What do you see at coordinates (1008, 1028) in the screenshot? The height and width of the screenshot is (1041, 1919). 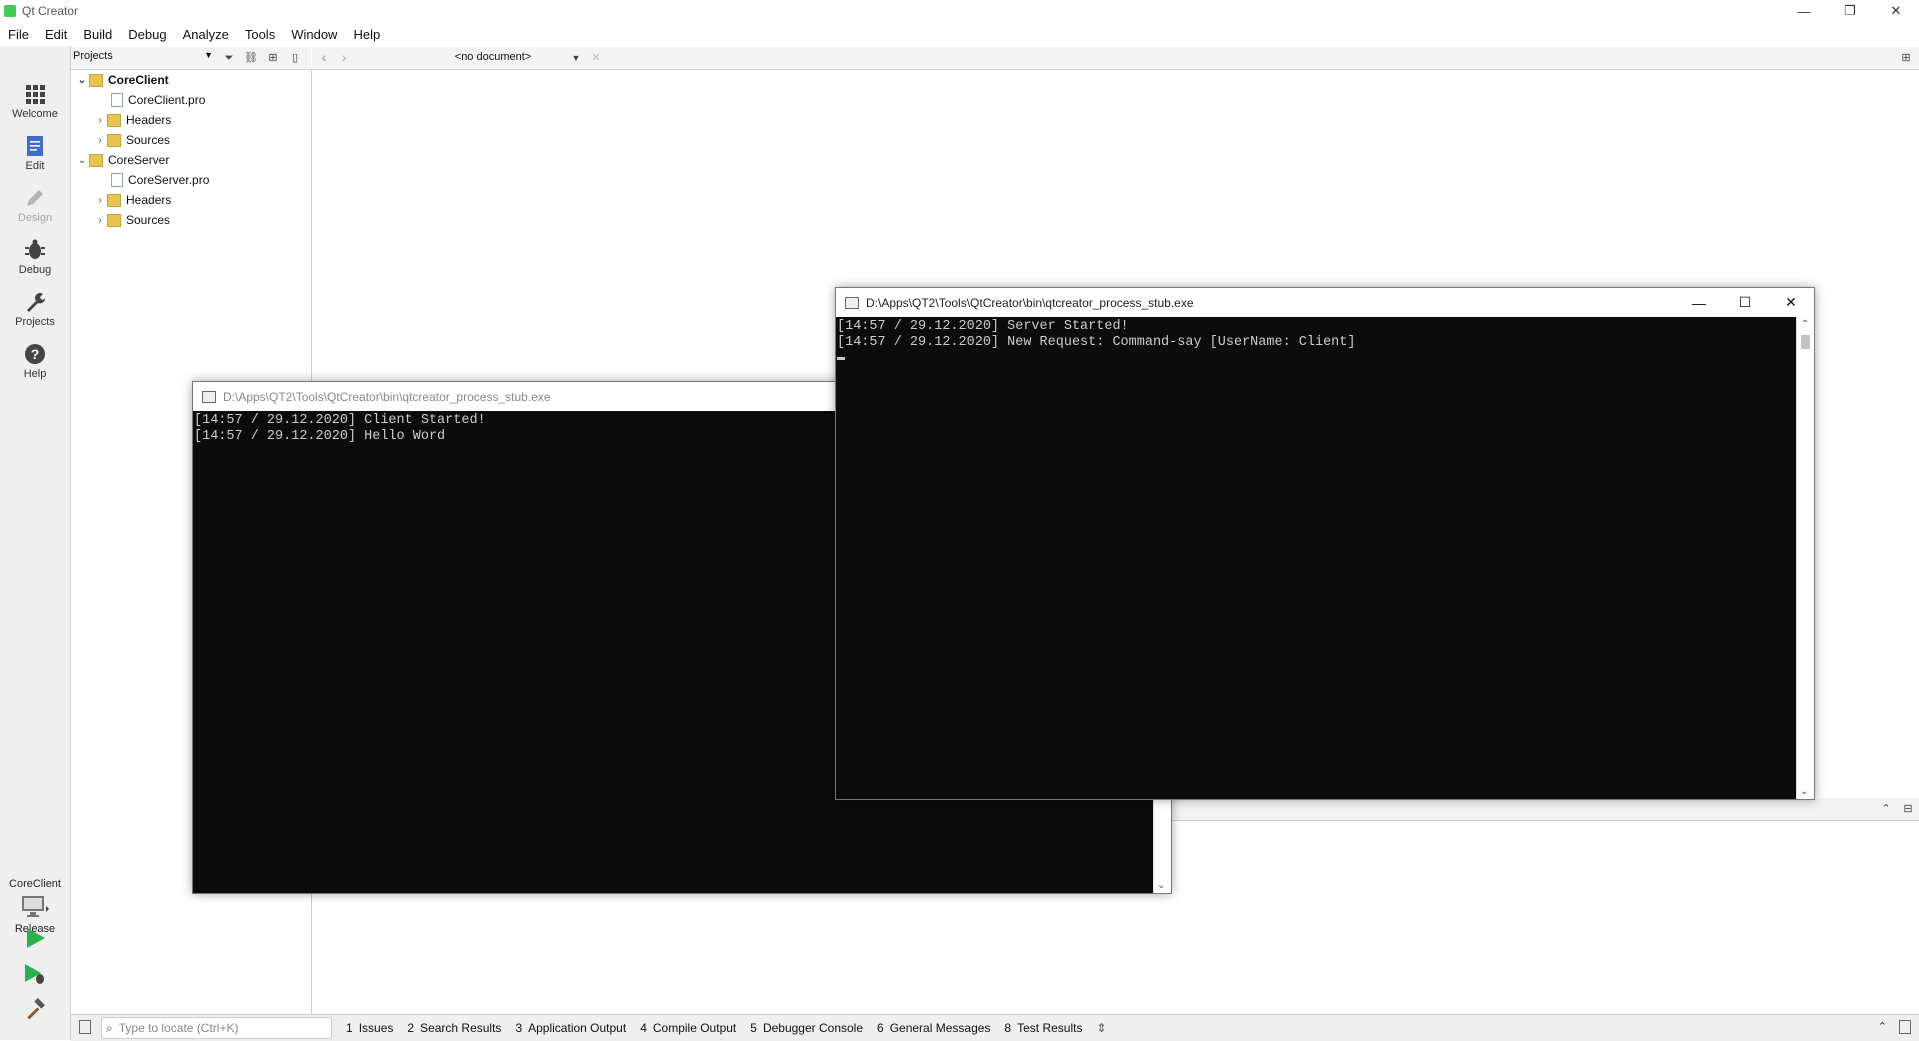 I see `tab-number: 8` at bounding box center [1008, 1028].